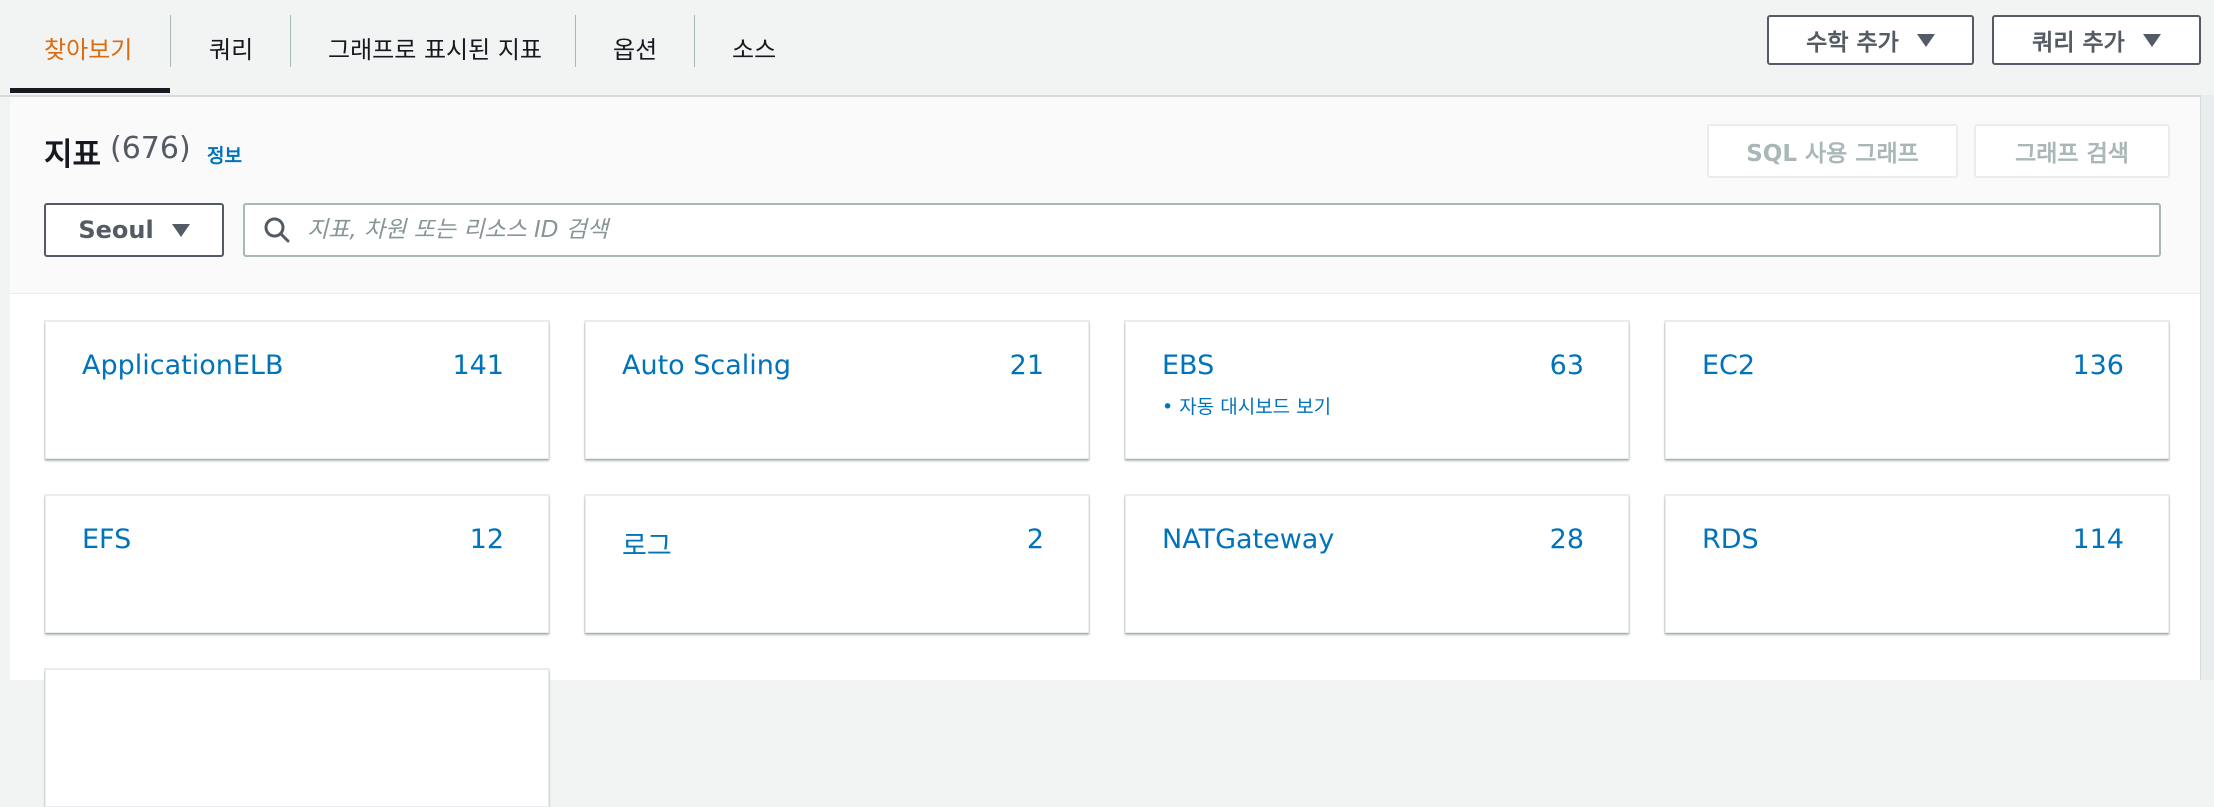 The height and width of the screenshot is (807, 2214). Describe the element at coordinates (2078, 43) in the screenshot. I see `add-query-label: 쿼리 추가` at that location.